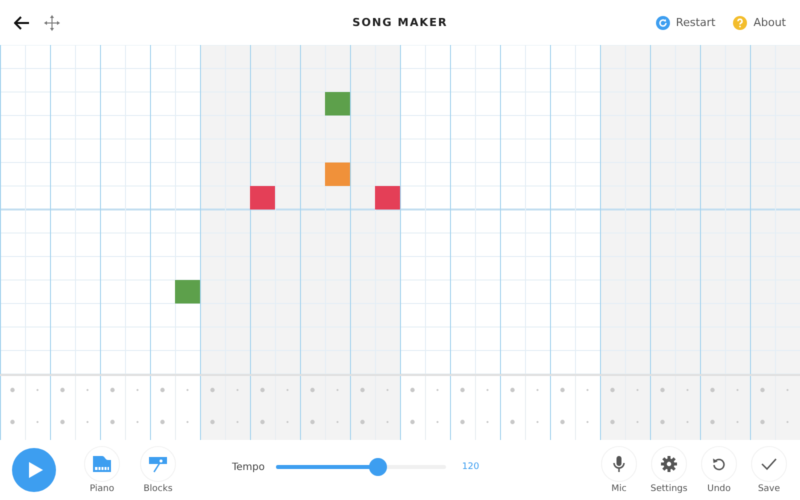 This screenshot has width=800, height=500. I want to click on back-arrow-icon, so click(22, 23).